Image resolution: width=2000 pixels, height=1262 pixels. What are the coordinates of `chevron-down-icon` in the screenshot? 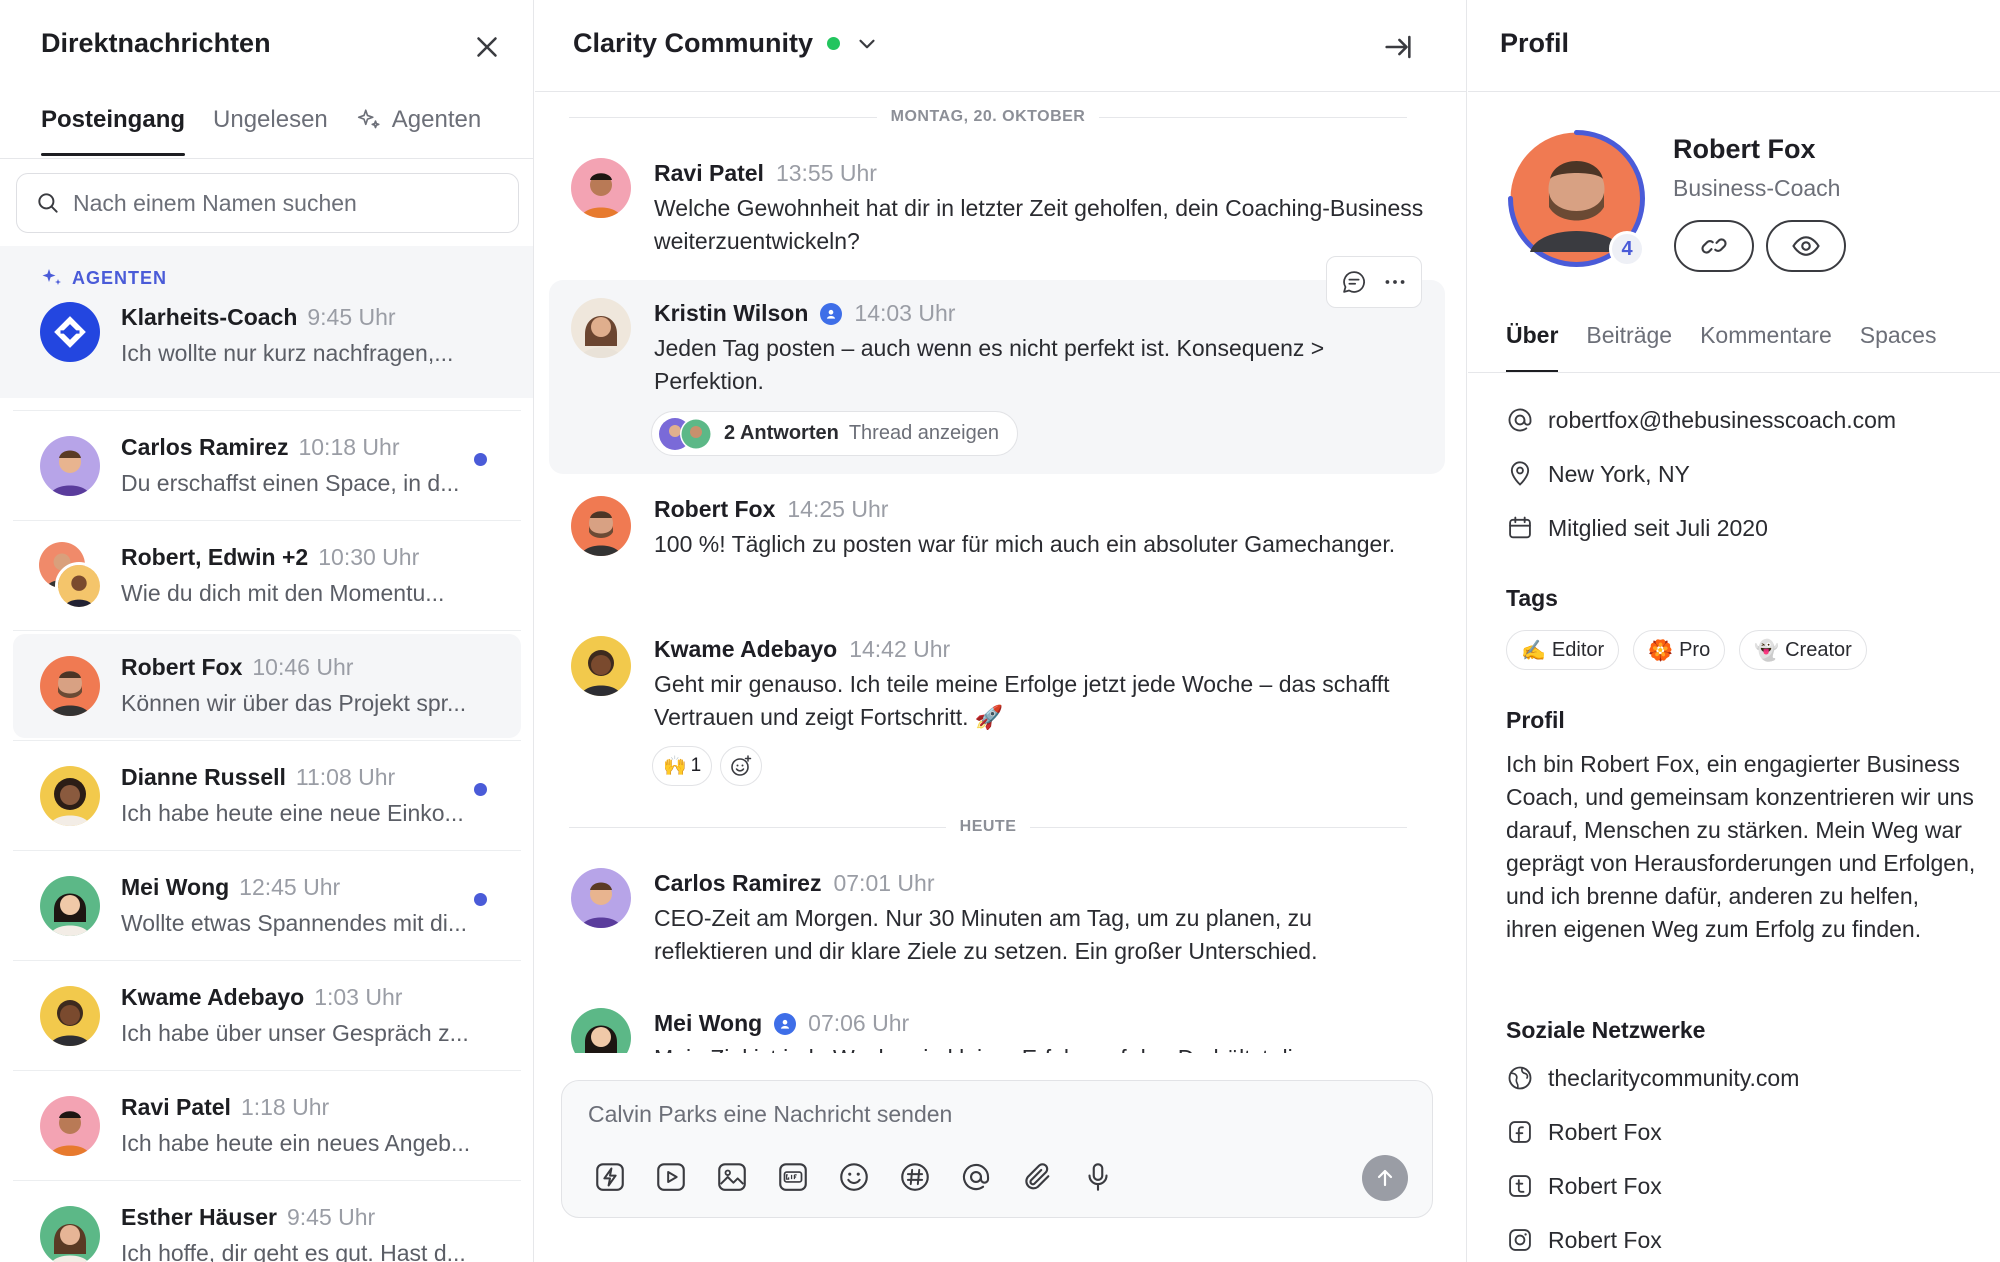 It's located at (867, 44).